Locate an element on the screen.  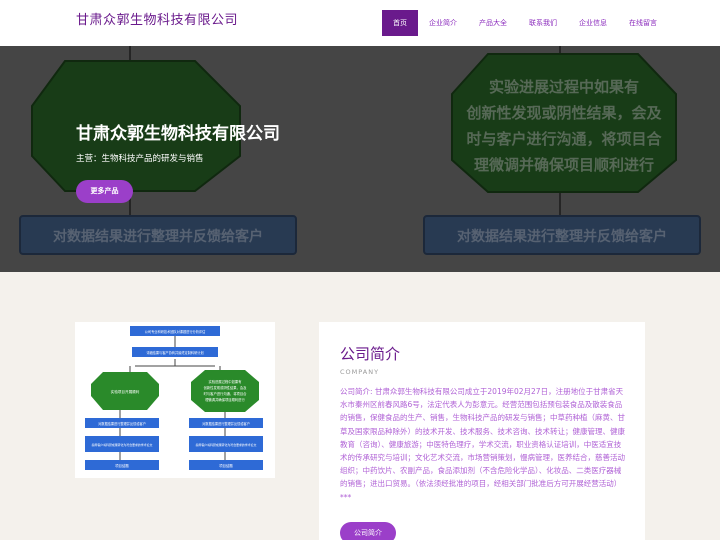
flow-box-1-text: 公司专业科研技术团队对课题进行分析评估 is located at coordinates (175, 331).